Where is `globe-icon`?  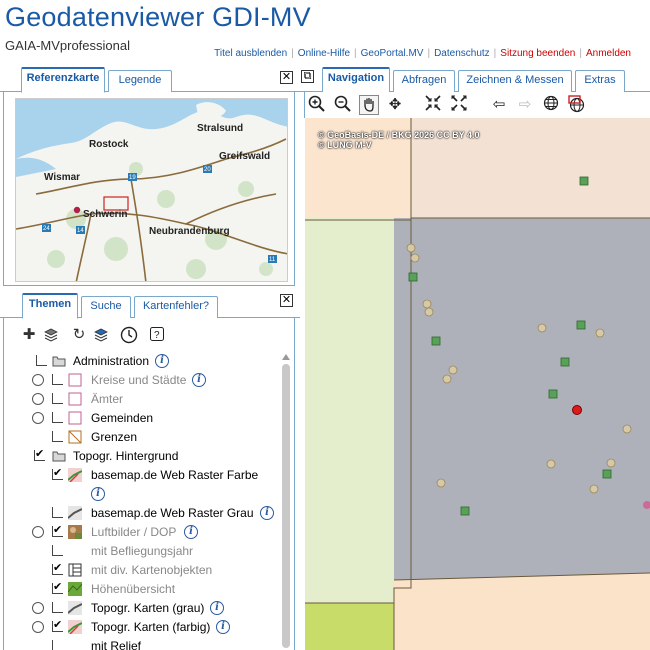
globe-icon is located at coordinates (551, 105).